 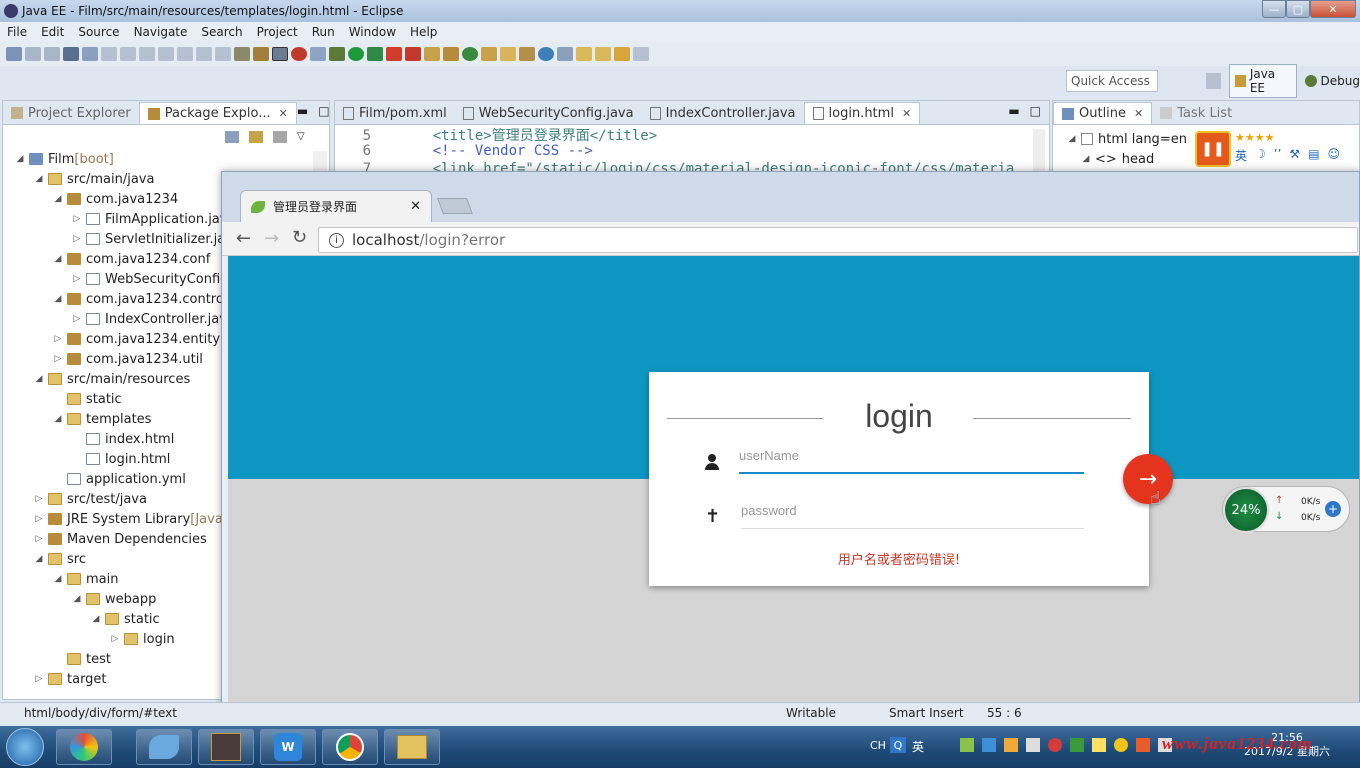 What do you see at coordinates (52, 32) in the screenshot?
I see `menu-edit: Edit` at bounding box center [52, 32].